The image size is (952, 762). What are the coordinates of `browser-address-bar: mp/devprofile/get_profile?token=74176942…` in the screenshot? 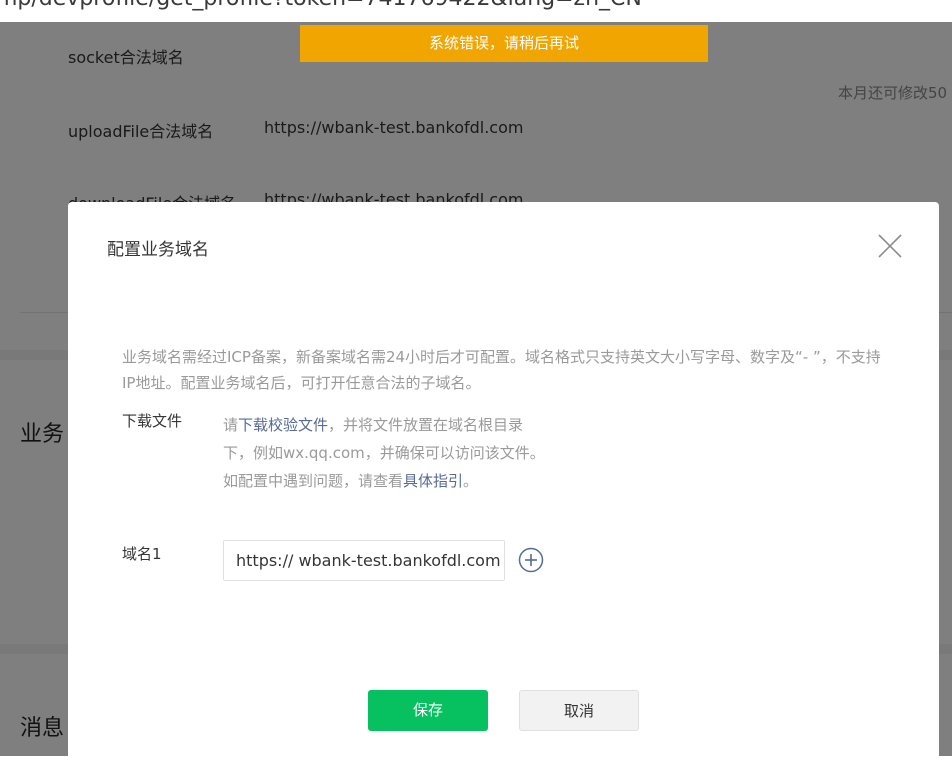 It's located at (476, 11).